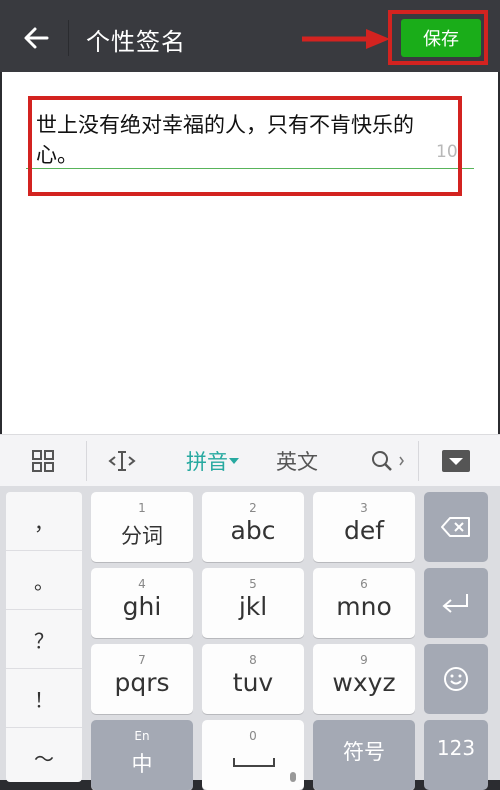 The width and height of the screenshot is (500, 790). What do you see at coordinates (142, 764) in the screenshot?
I see `lang-main-label: 中` at bounding box center [142, 764].